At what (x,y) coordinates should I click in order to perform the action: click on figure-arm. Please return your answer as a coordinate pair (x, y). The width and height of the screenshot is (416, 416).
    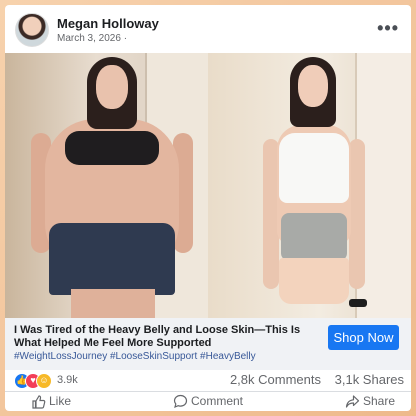
    Looking at the image, I should click on (357, 214).